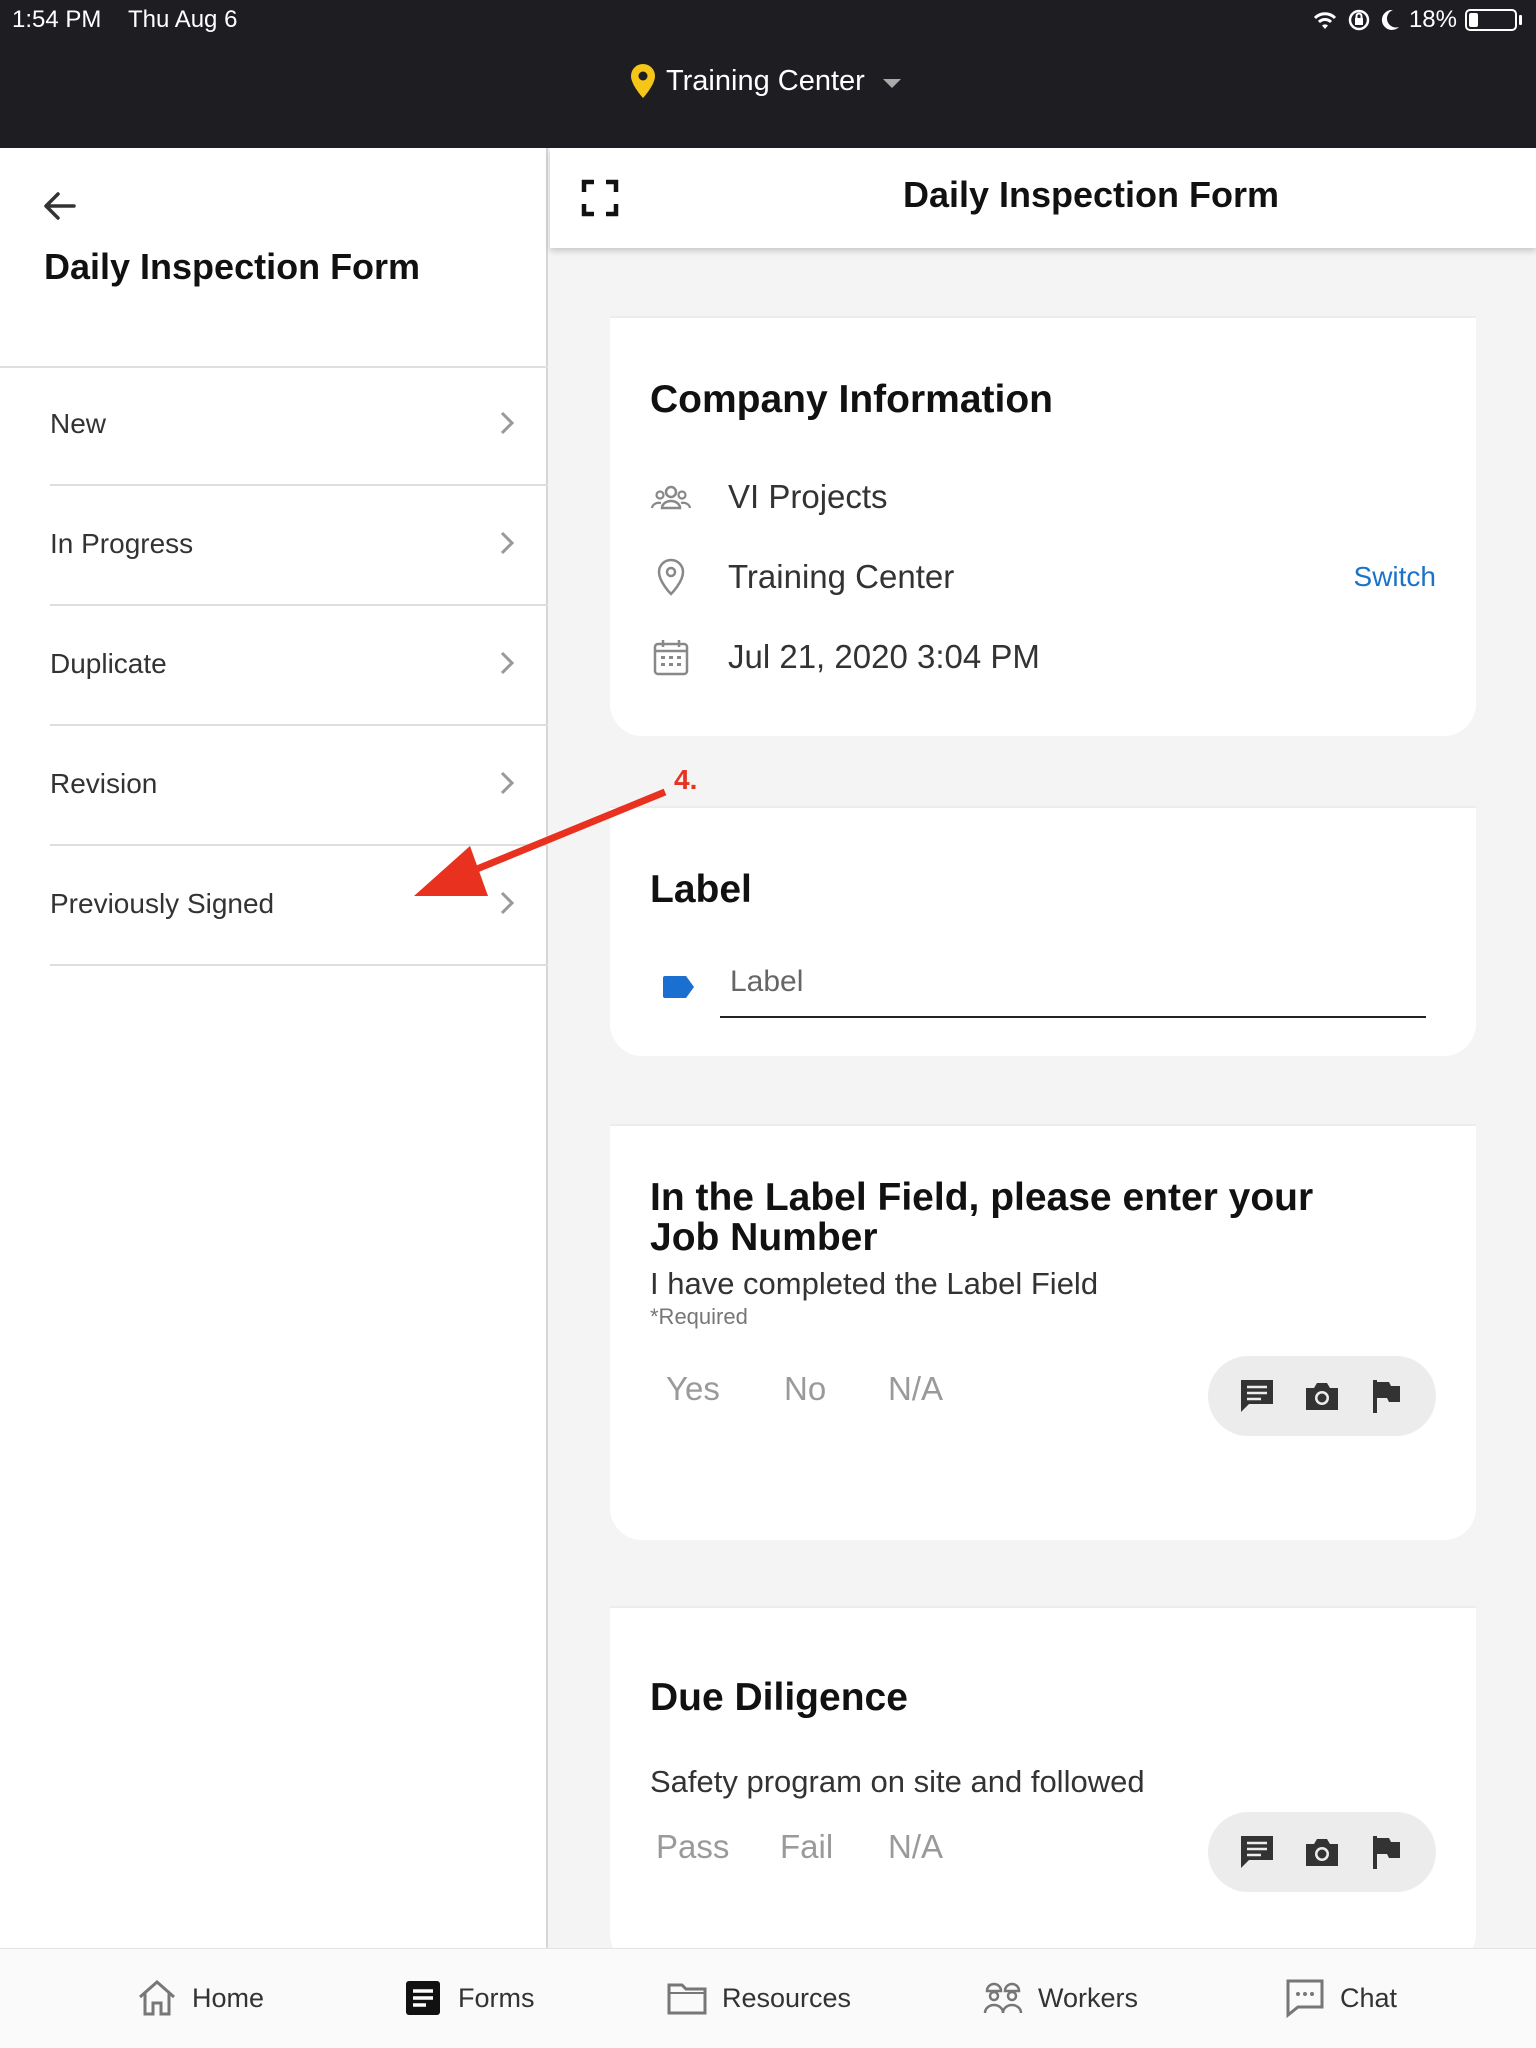 The image size is (1536, 2048). I want to click on card-title: Label, so click(701, 889).